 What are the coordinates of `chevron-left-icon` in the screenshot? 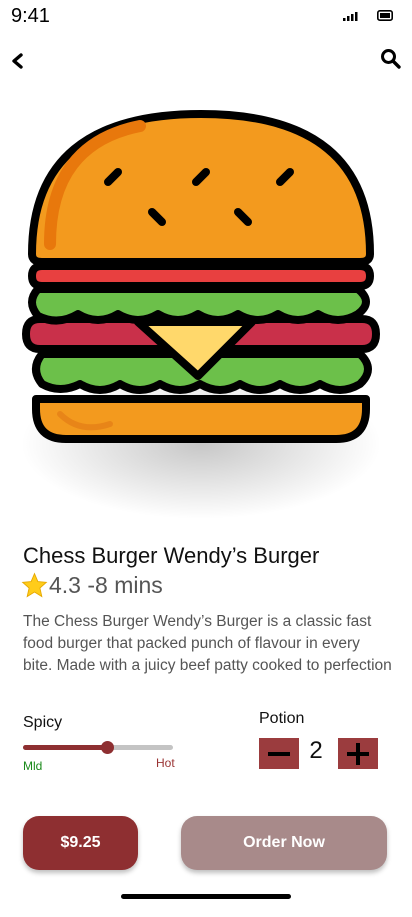 It's located at (17, 61).